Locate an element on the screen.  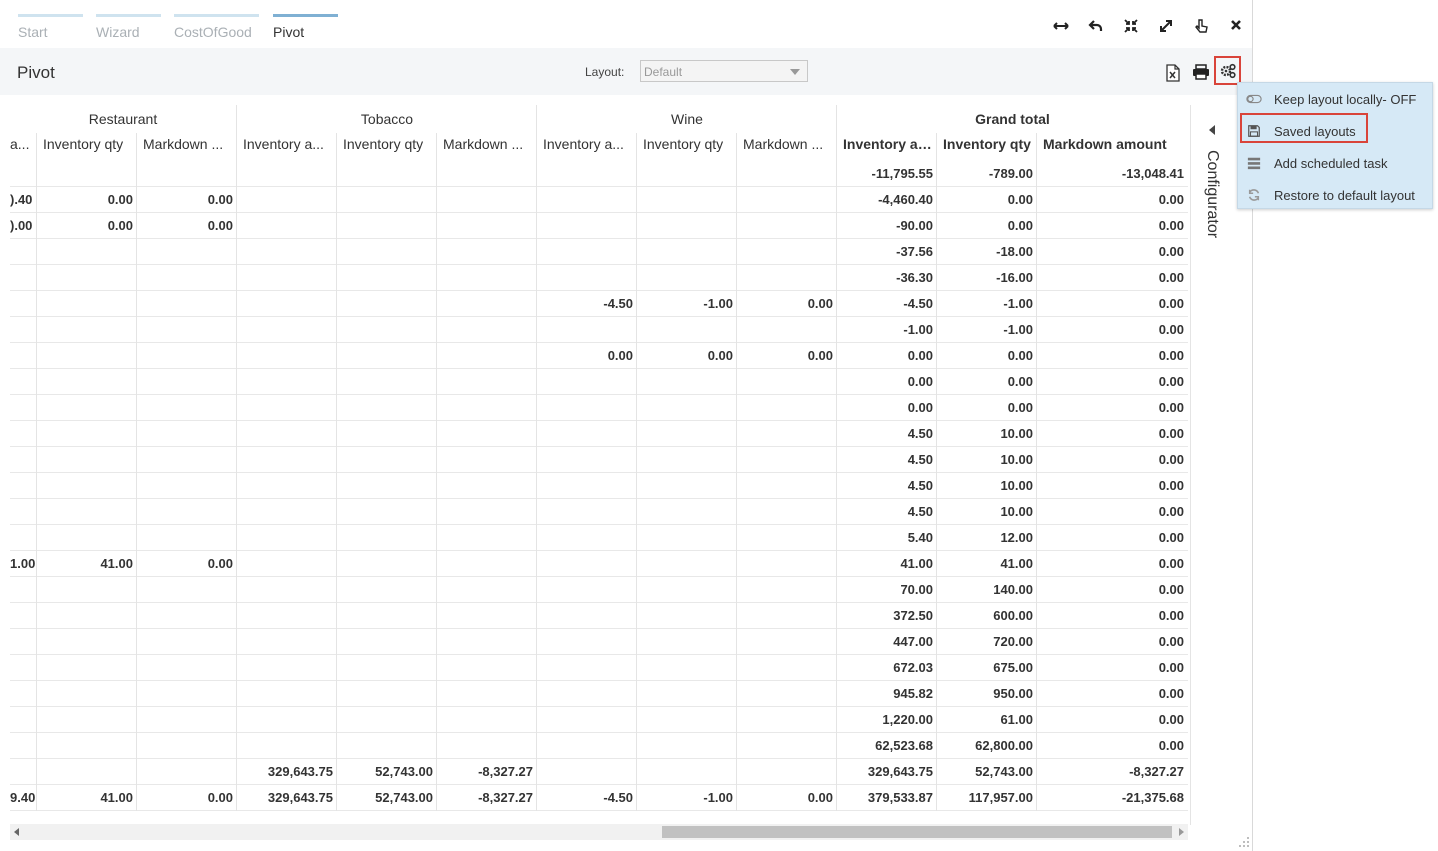
table-cell: -8,327.27 is located at coordinates (1112, 772).